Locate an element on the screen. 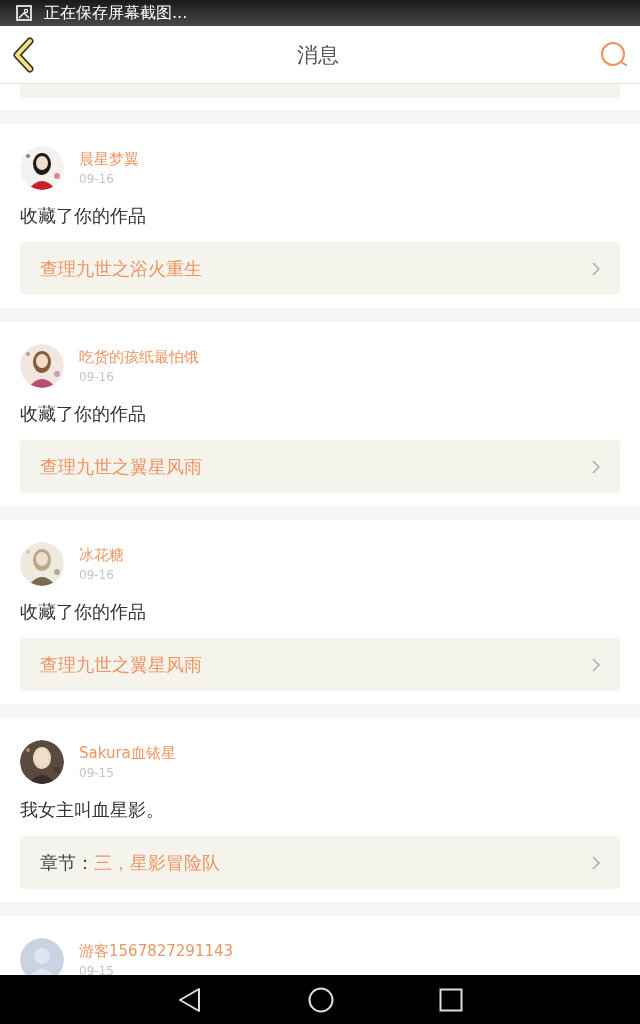 The width and height of the screenshot is (640, 1024). user-name: Sakura血铱星 is located at coordinates (127, 753).